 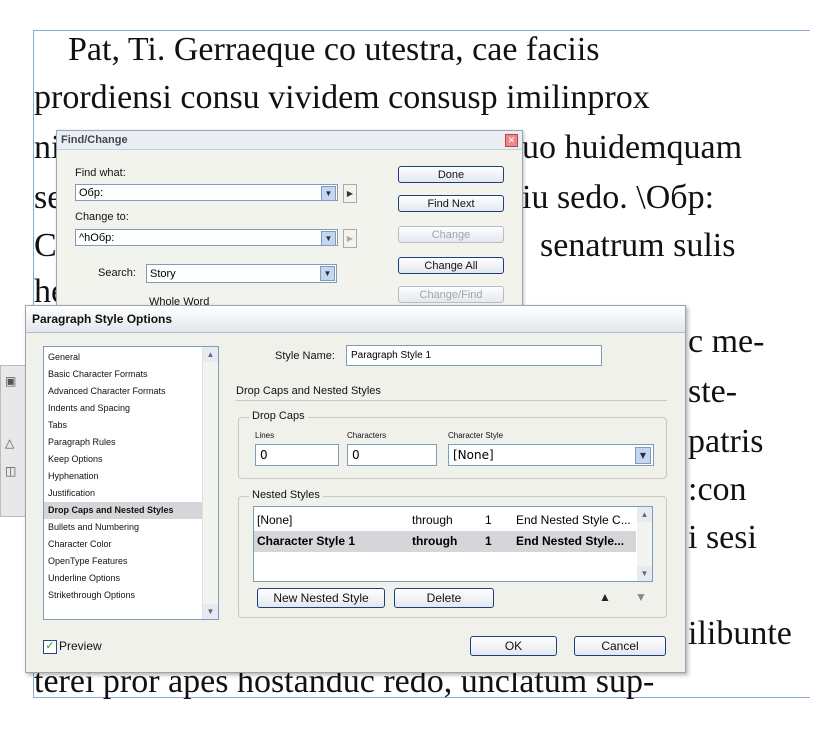 I want to click on change-all-button: Change All, so click(x=451, y=265).